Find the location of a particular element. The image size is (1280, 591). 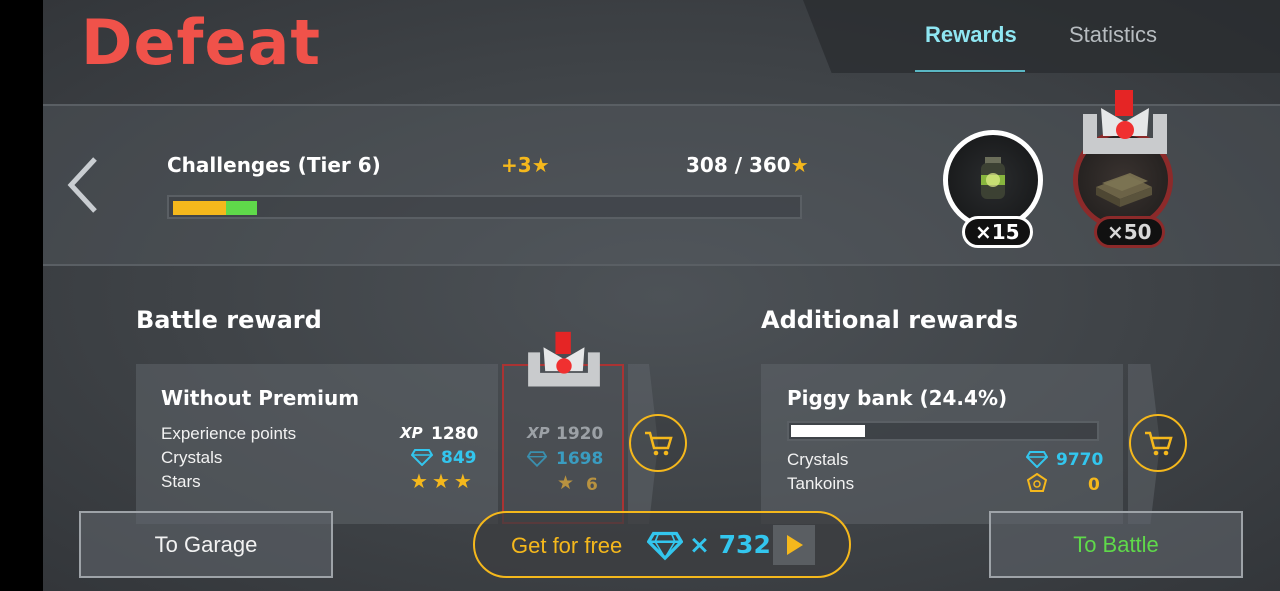

battle-reward-title: Battle reward is located at coordinates (229, 320).